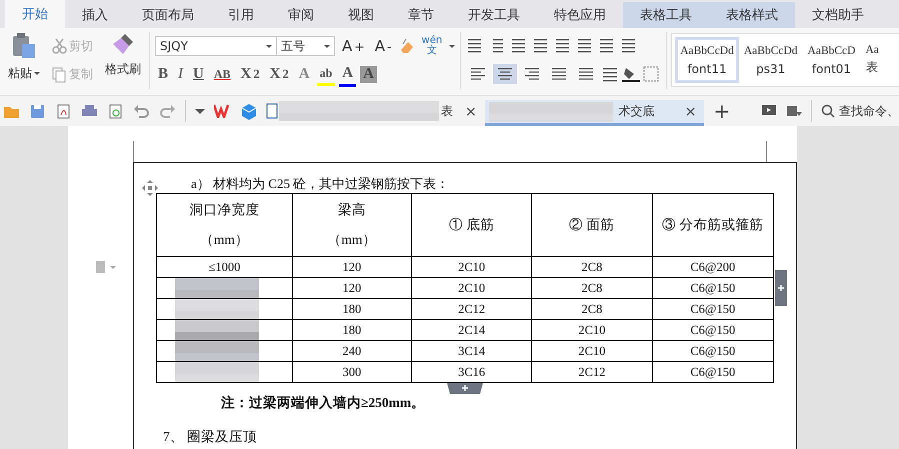  I want to click on undo-icon, so click(141, 111).